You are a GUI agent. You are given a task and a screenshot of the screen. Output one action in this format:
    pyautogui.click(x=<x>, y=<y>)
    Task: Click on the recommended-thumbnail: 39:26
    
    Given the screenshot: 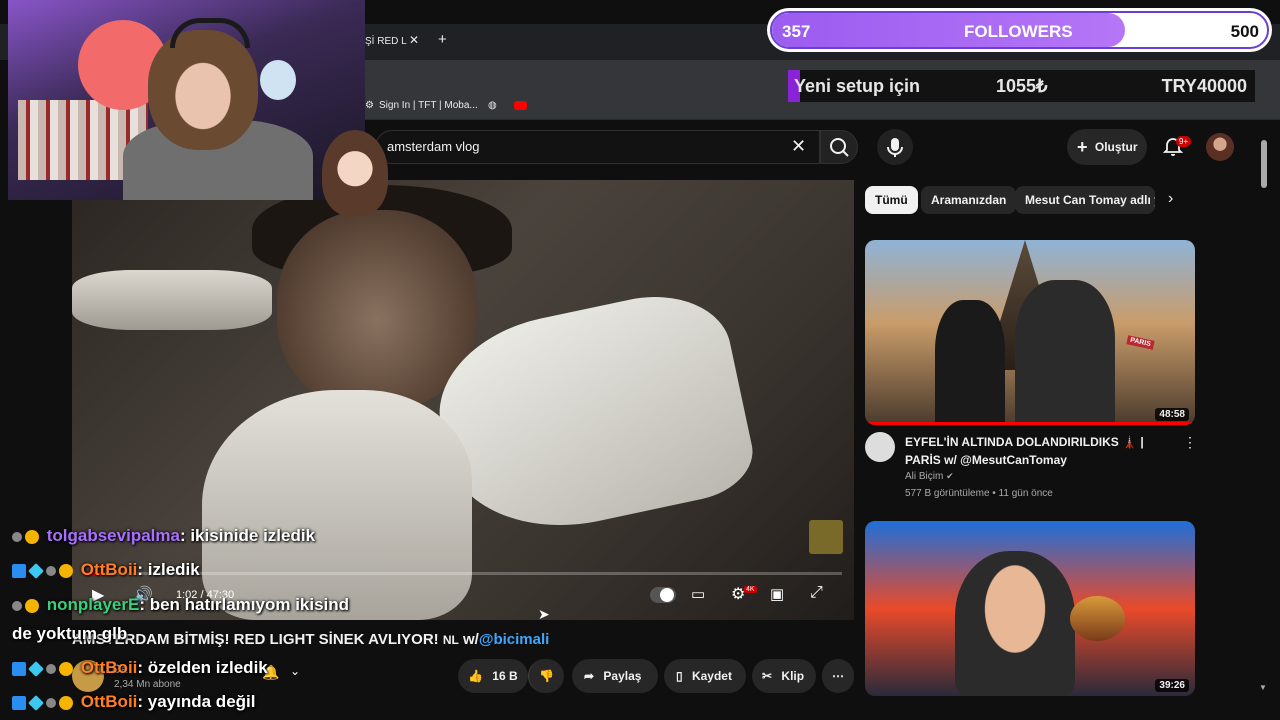 What is the action you would take?
    pyautogui.click(x=1030, y=608)
    